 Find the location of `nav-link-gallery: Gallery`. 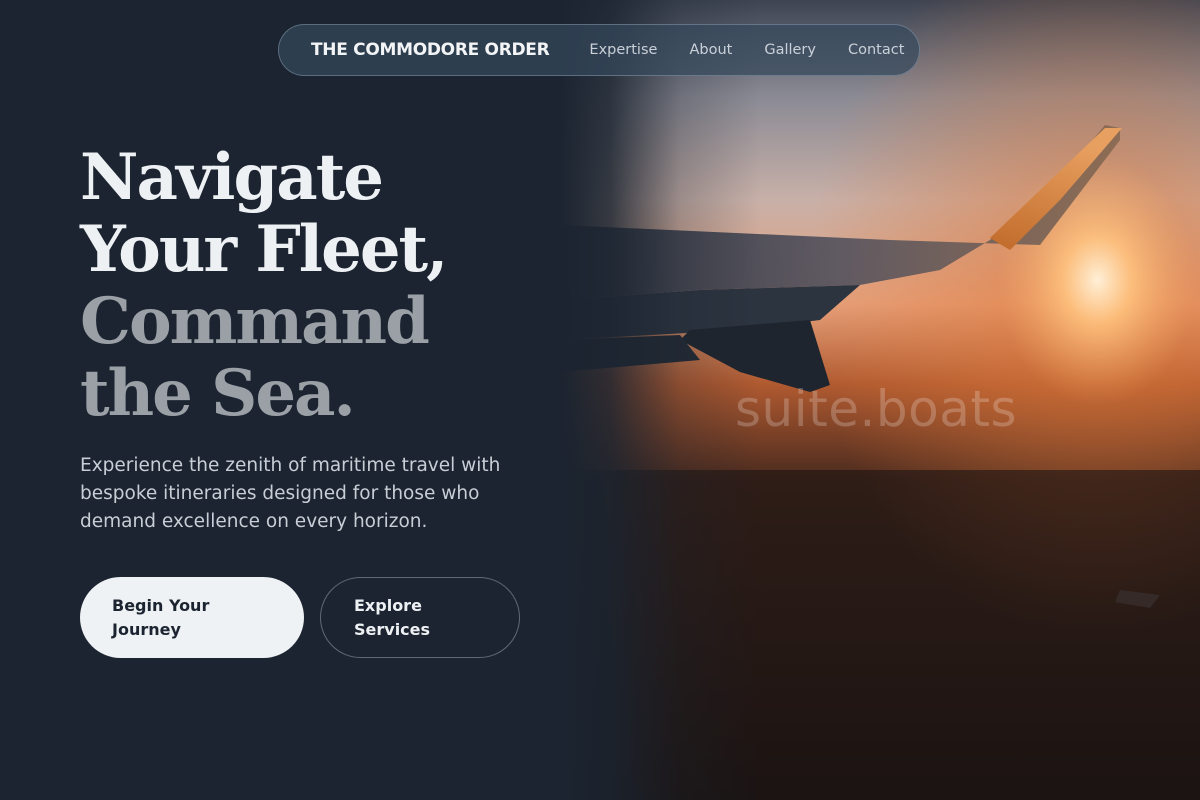

nav-link-gallery: Gallery is located at coordinates (790, 50).